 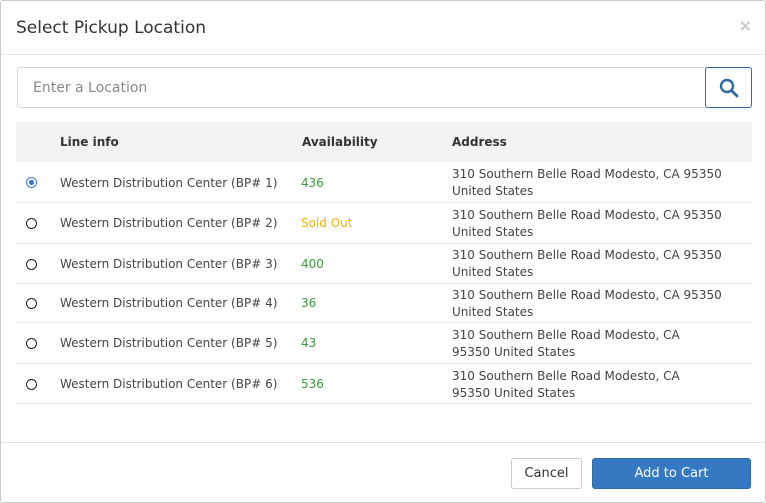 What do you see at coordinates (169, 303) in the screenshot?
I see `line-info-cell: Western Distribution Center (BP# 4)` at bounding box center [169, 303].